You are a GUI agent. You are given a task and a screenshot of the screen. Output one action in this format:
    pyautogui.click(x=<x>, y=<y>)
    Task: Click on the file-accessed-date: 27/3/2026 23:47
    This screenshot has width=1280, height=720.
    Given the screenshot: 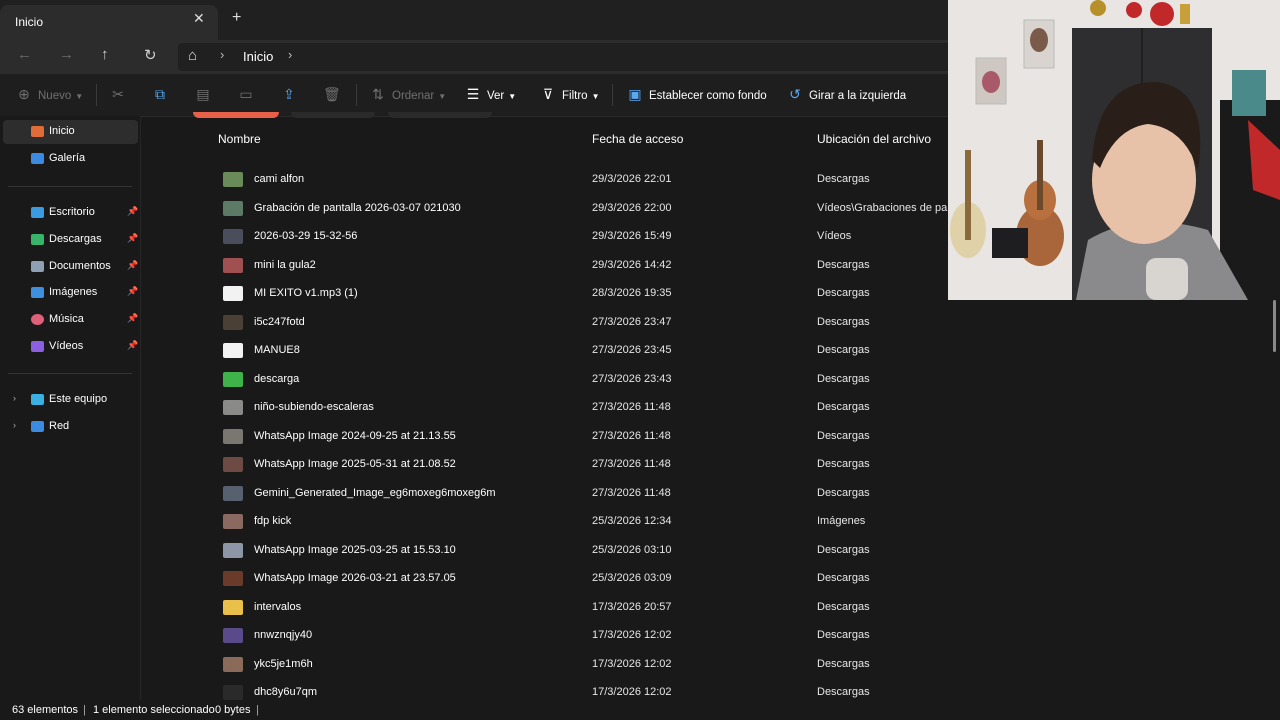 What is the action you would take?
    pyautogui.click(x=632, y=321)
    